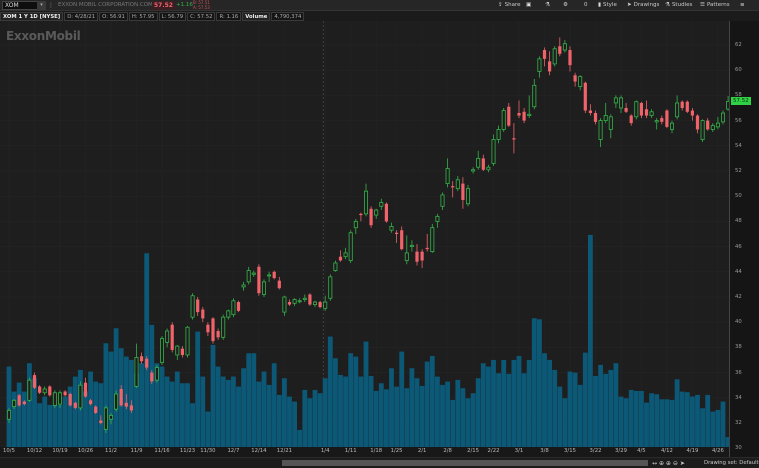 Image resolution: width=759 pixels, height=468 pixels. What do you see at coordinates (585, 5) in the screenshot?
I see `0-button: 0` at bounding box center [585, 5].